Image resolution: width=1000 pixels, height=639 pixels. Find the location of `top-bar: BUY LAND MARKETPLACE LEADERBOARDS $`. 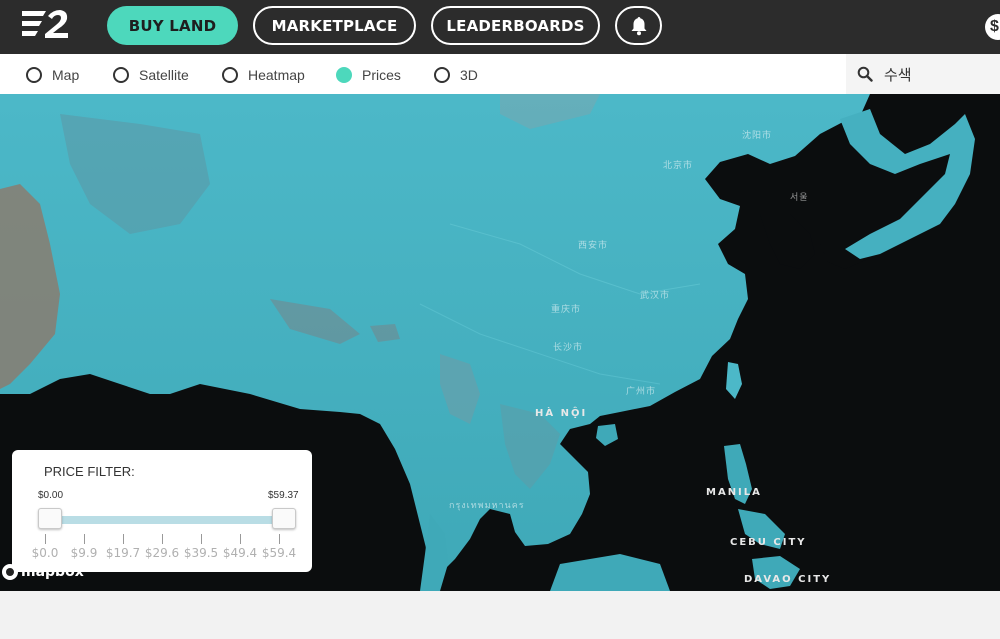

top-bar: BUY LAND MARKETPLACE LEADERBOARDS $ is located at coordinates (500, 27).